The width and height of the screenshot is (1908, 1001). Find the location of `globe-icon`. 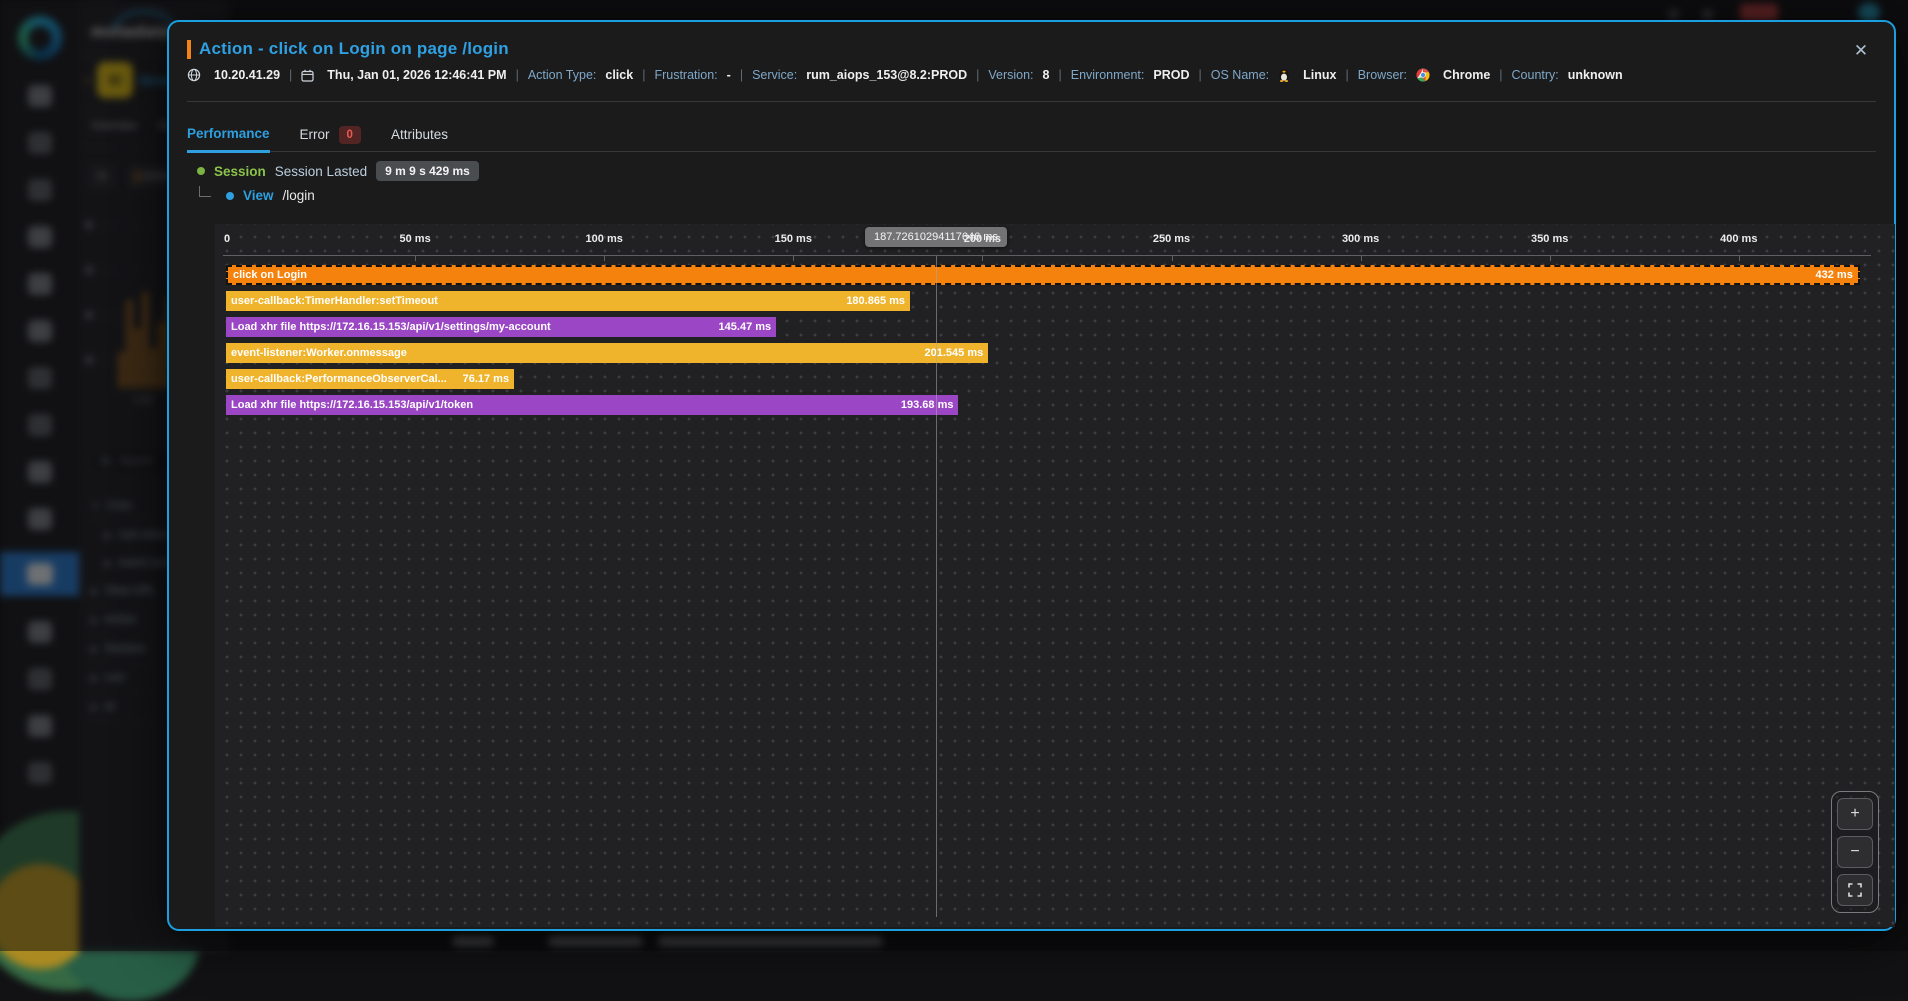

globe-icon is located at coordinates (194, 75).